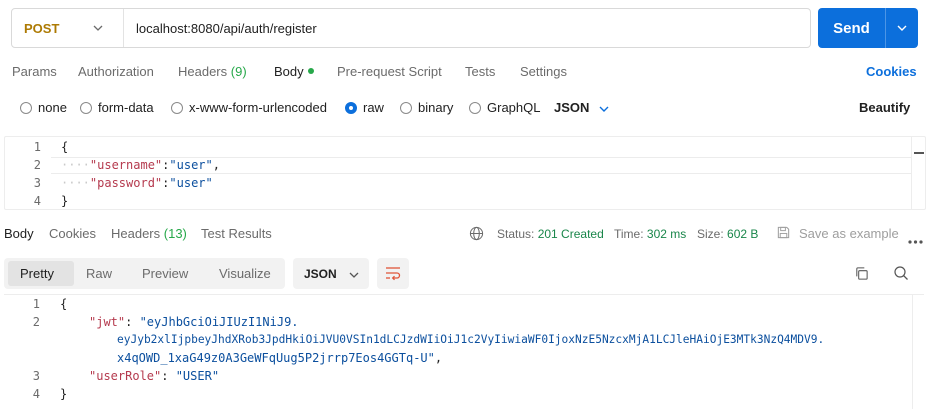 Image resolution: width=932 pixels, height=411 pixels. I want to click on wrap-lines-button, so click(393, 273).